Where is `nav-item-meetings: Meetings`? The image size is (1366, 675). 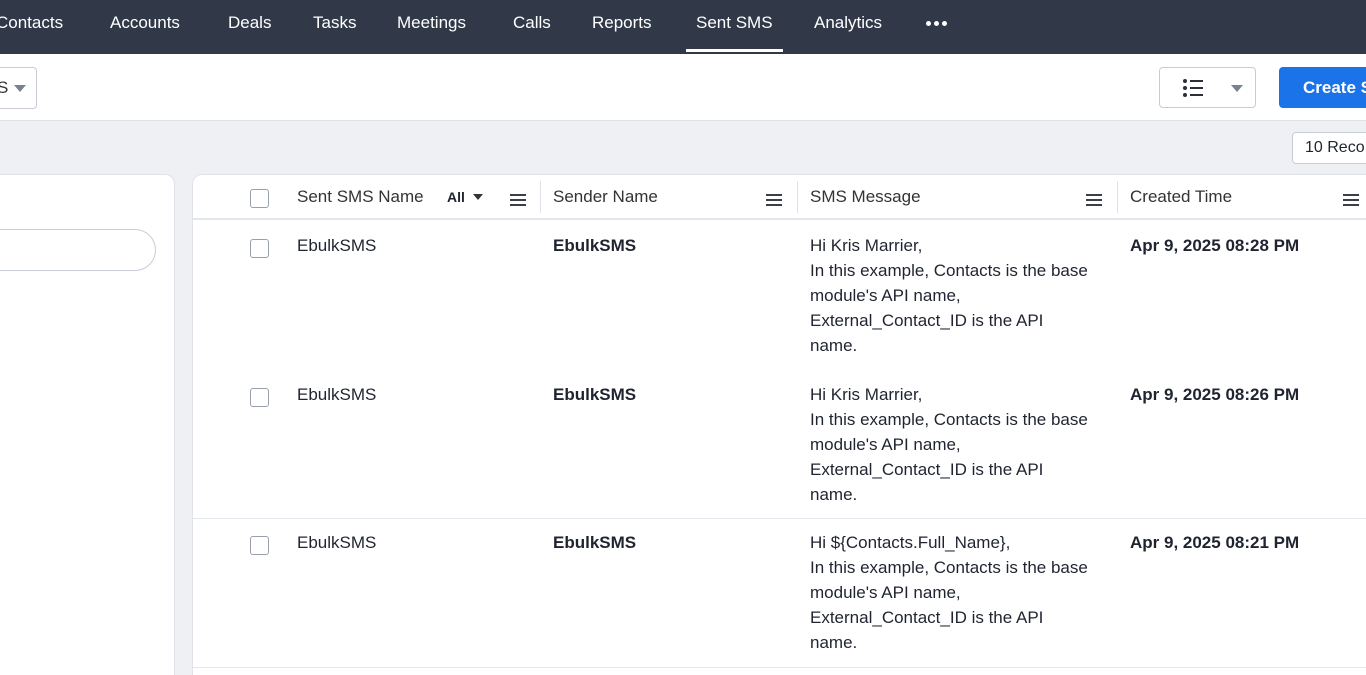 nav-item-meetings: Meetings is located at coordinates (431, 27).